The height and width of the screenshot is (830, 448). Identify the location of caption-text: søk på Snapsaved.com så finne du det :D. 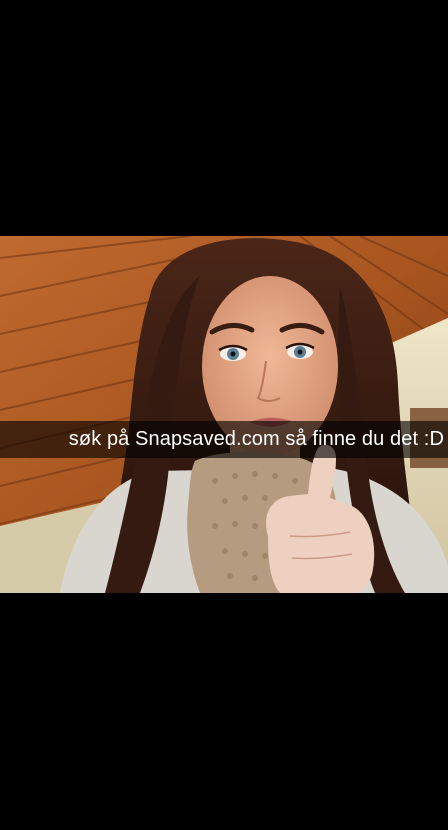
(256, 439).